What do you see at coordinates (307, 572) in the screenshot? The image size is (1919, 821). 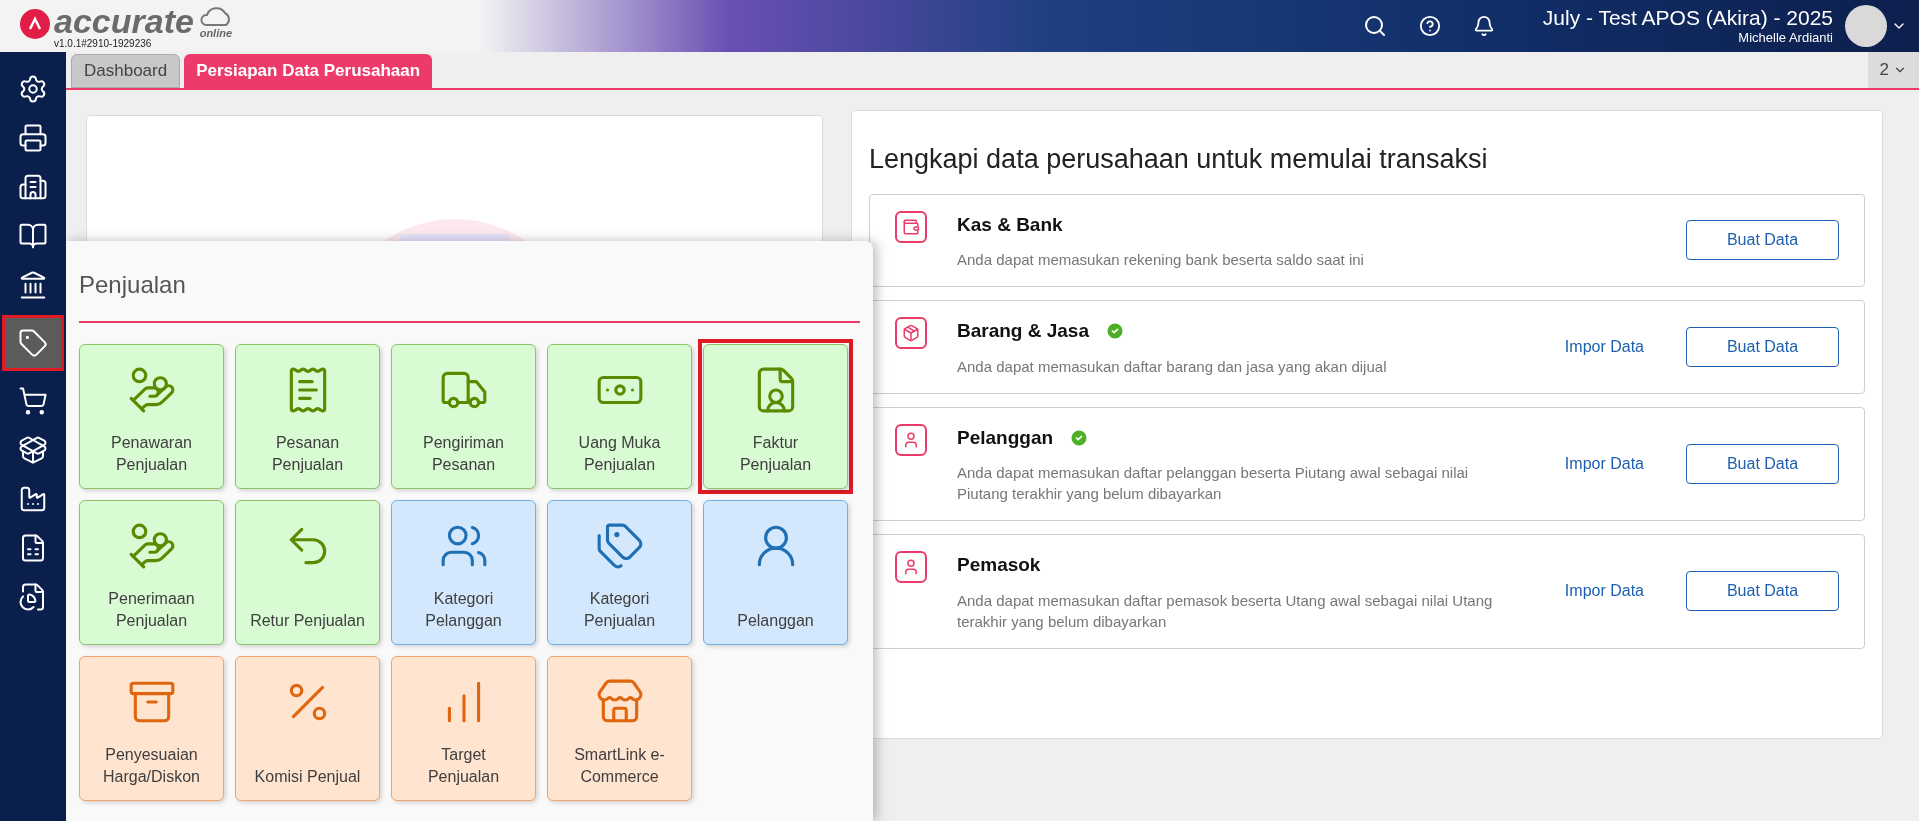 I see `menu-tile: Retur Penjualan` at bounding box center [307, 572].